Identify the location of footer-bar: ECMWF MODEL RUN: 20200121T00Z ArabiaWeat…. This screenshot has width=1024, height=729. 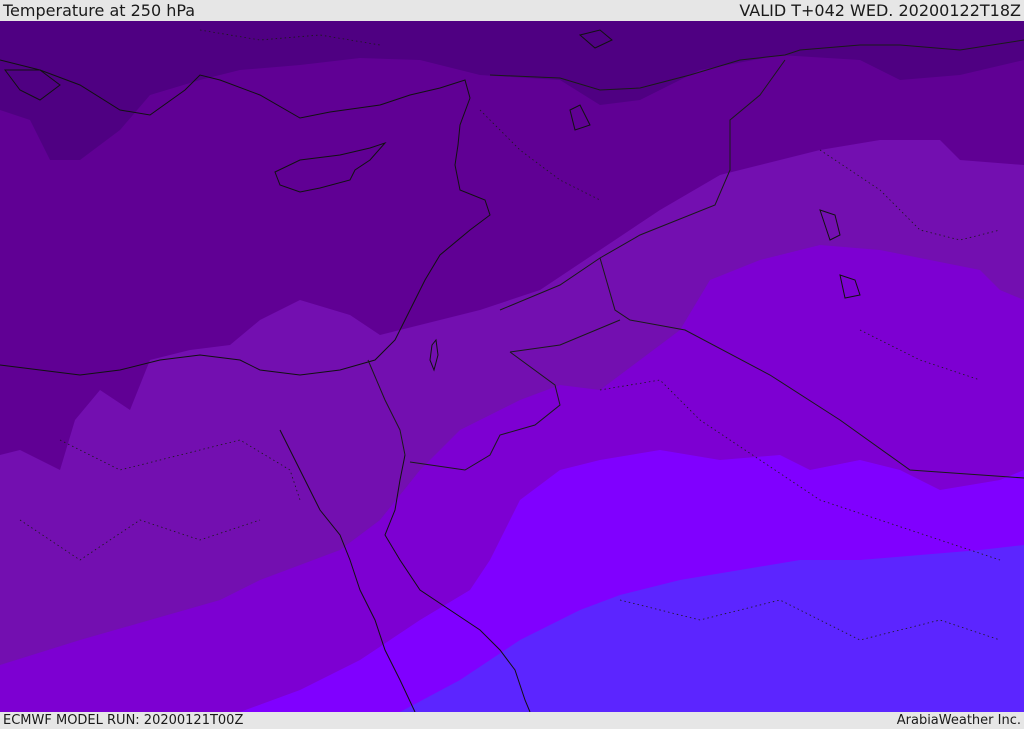
(512, 720).